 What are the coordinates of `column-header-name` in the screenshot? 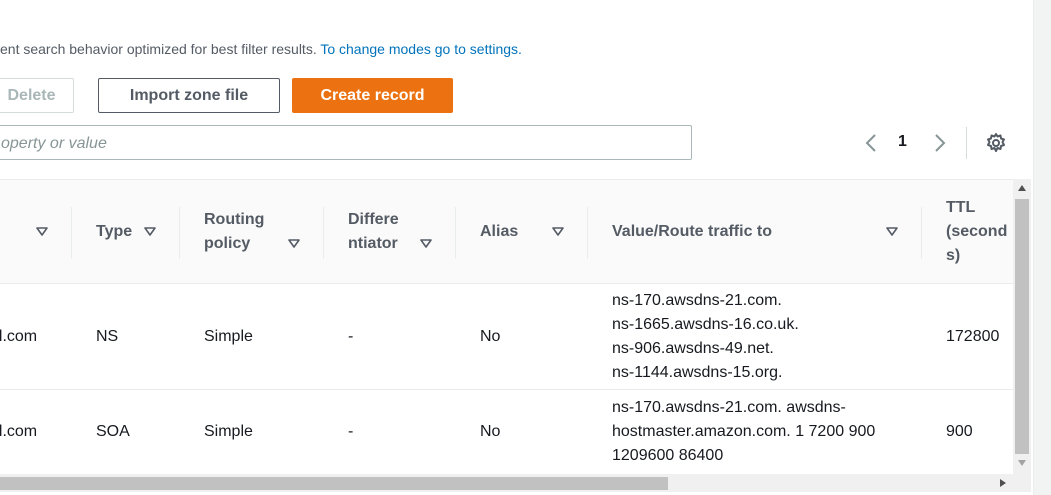 It's located at (36, 232).